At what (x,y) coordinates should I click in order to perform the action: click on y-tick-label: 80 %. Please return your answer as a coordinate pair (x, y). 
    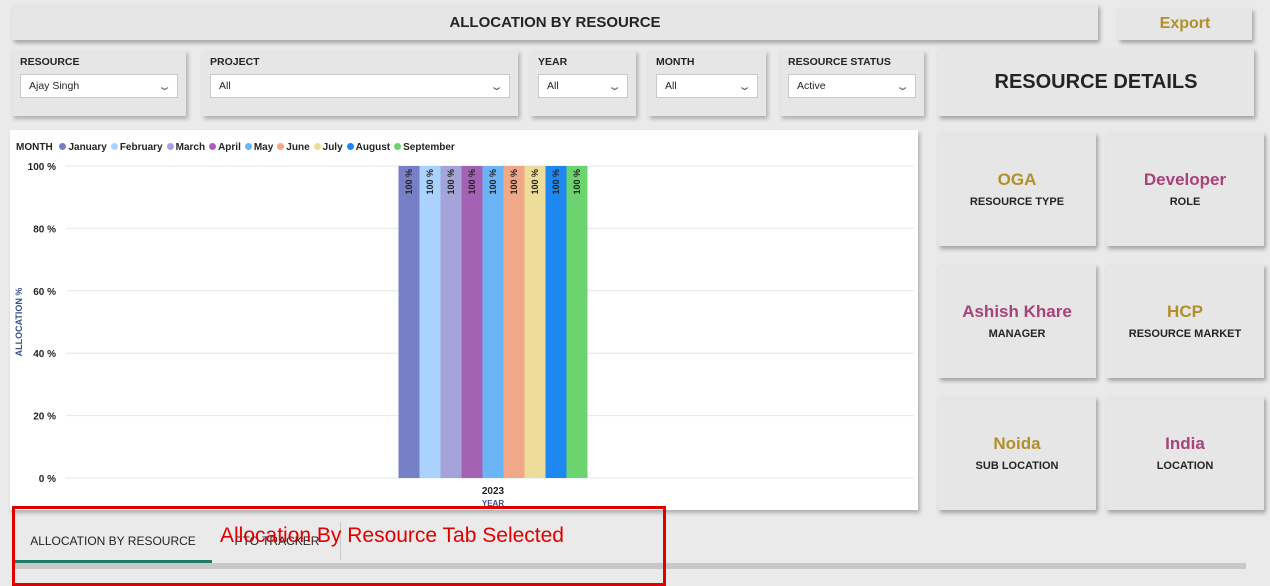
    Looking at the image, I should click on (44, 229).